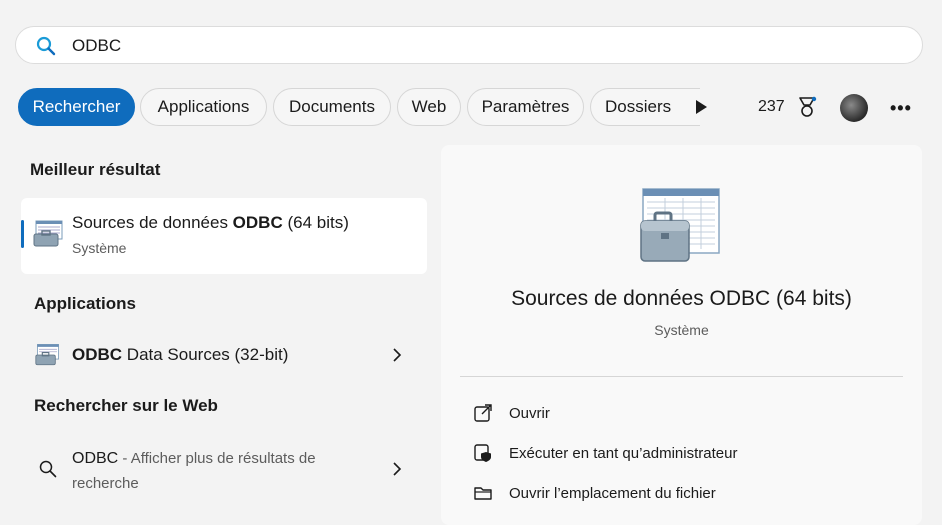 This screenshot has width=942, height=525. I want to click on action-open-file-location-label: Ouvrir l’emplacement du fichier, so click(612, 493).